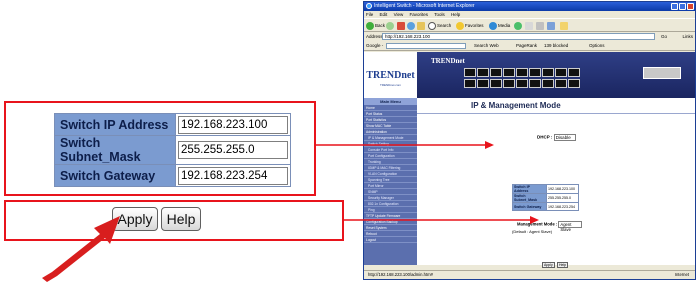  Describe the element at coordinates (534, 220) in the screenshot. I see `arrow-to-buttons-head` at that location.